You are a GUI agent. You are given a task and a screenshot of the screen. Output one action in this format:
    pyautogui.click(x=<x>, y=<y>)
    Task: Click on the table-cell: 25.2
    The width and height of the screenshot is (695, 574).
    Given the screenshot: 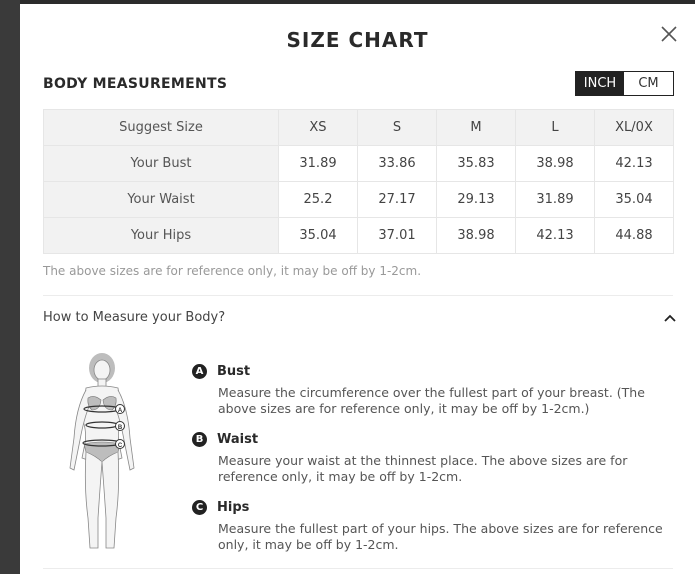 What is the action you would take?
    pyautogui.click(x=318, y=199)
    